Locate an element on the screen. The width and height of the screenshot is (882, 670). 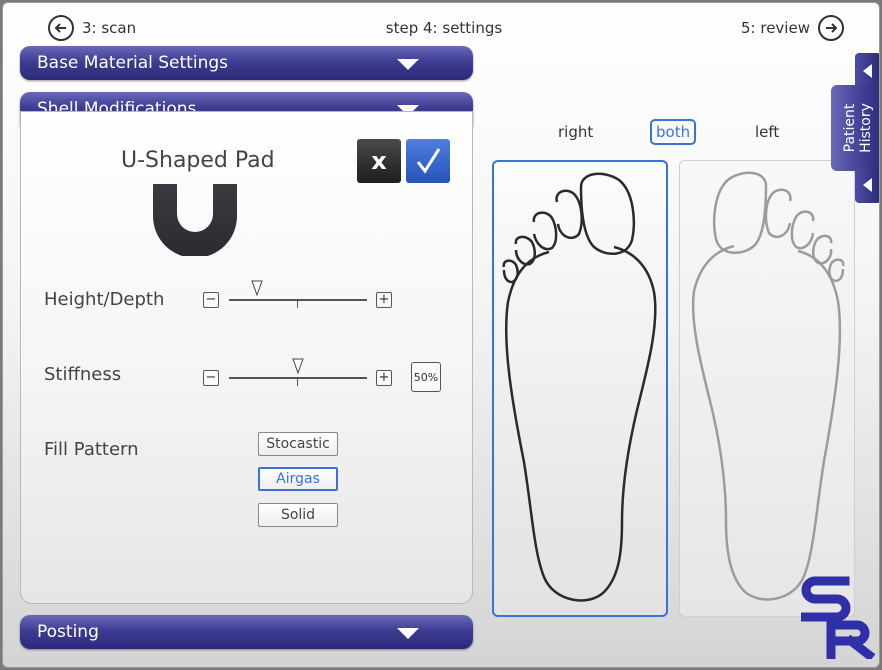
right-foot-icon is located at coordinates (579, 387).